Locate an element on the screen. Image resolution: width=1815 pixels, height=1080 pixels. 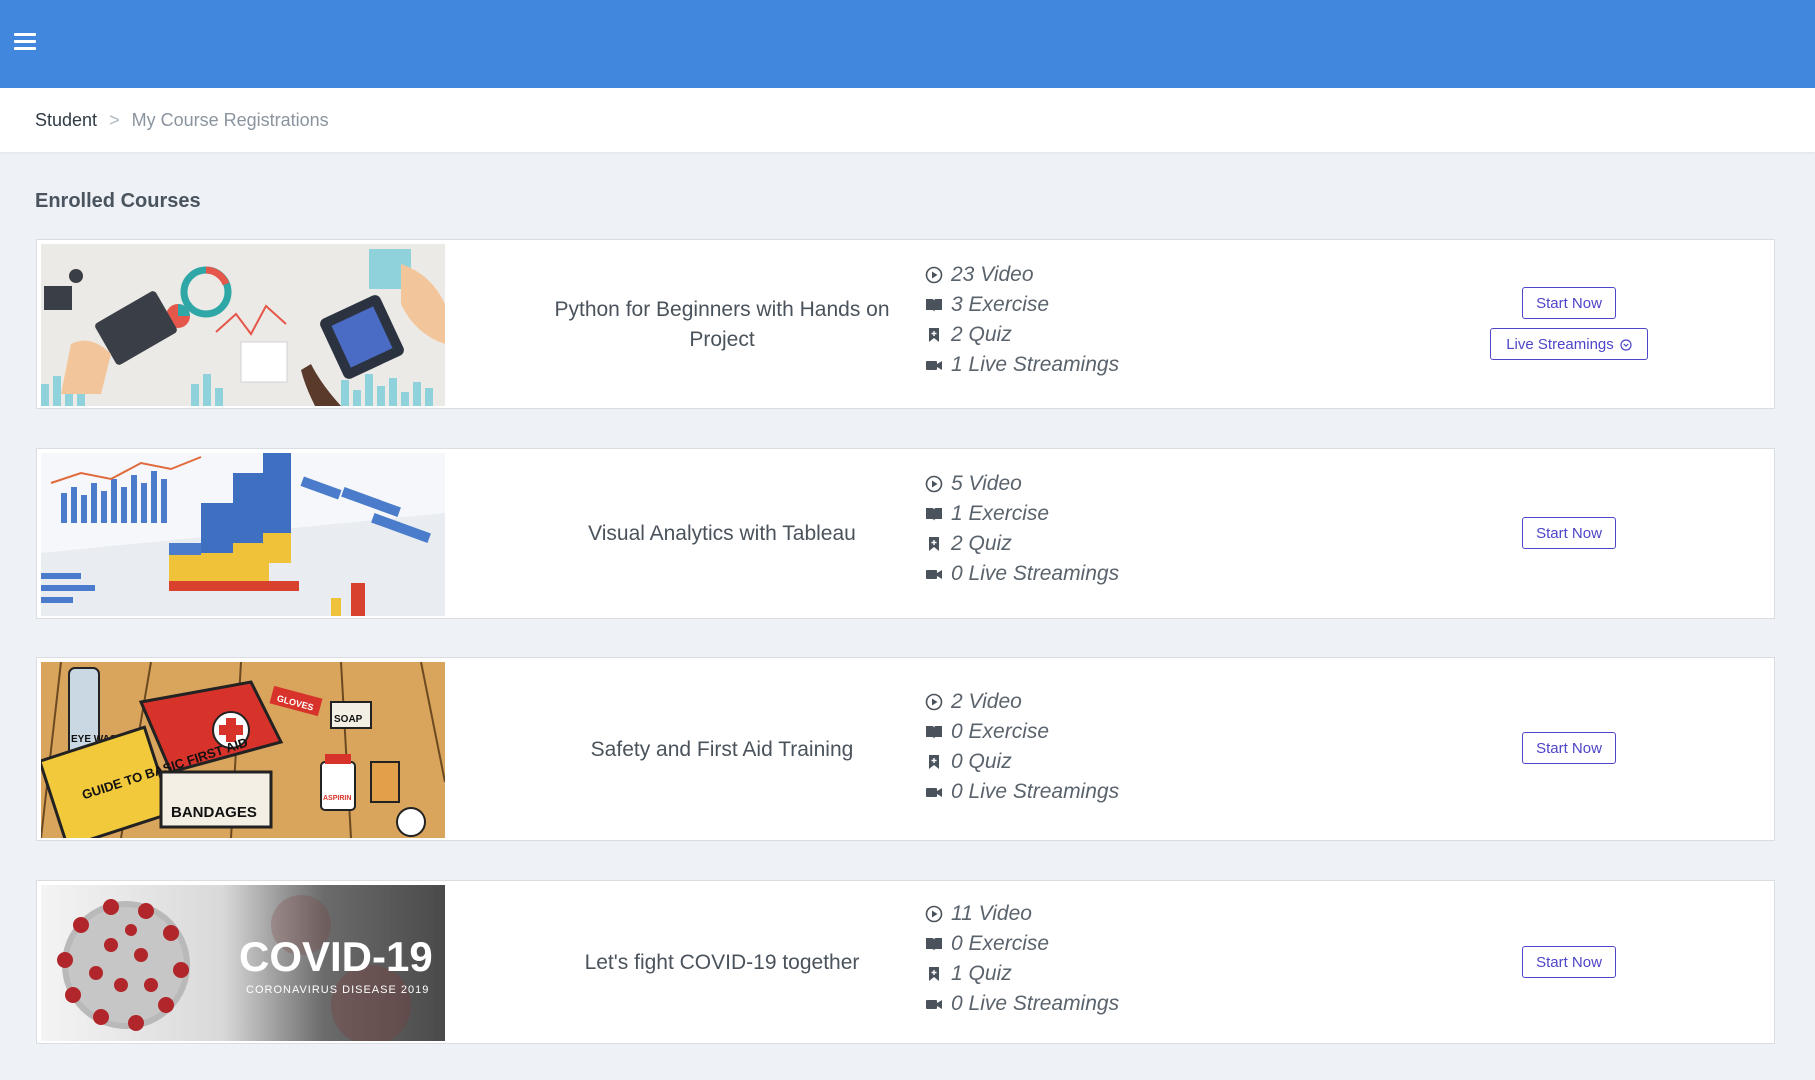
top-app-bar is located at coordinates (907, 44).